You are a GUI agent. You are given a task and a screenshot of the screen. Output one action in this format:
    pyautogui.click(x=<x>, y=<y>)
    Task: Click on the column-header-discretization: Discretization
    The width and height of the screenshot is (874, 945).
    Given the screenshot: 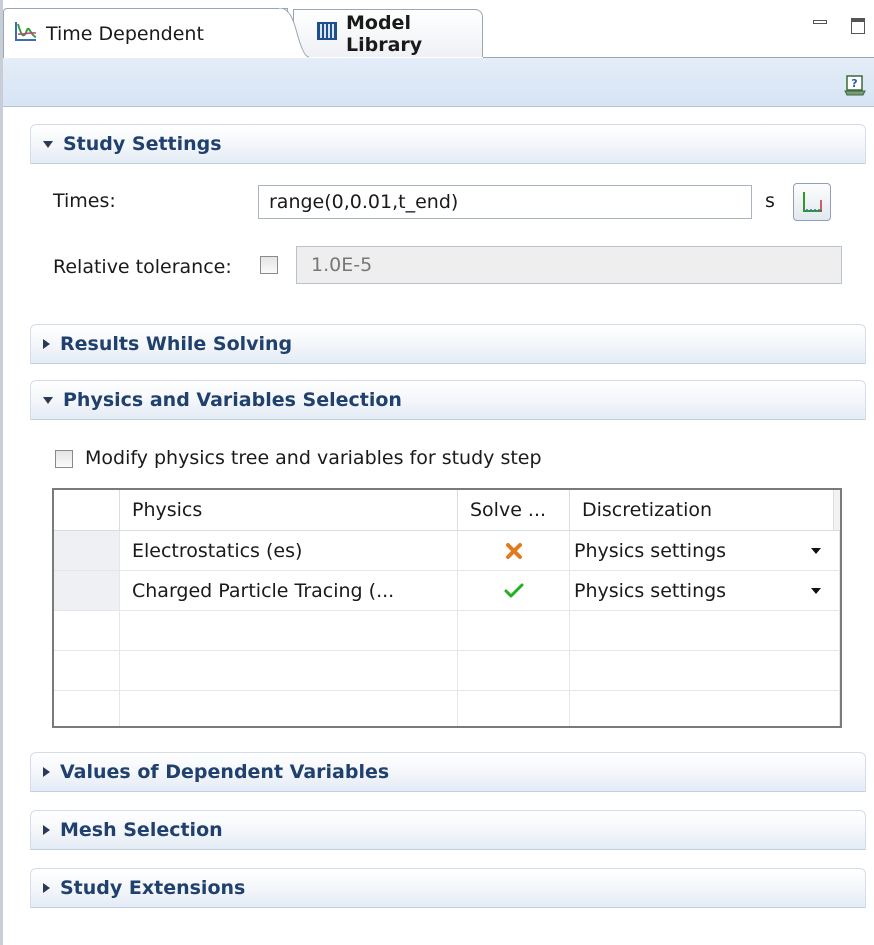 What is the action you would take?
    pyautogui.click(x=705, y=510)
    